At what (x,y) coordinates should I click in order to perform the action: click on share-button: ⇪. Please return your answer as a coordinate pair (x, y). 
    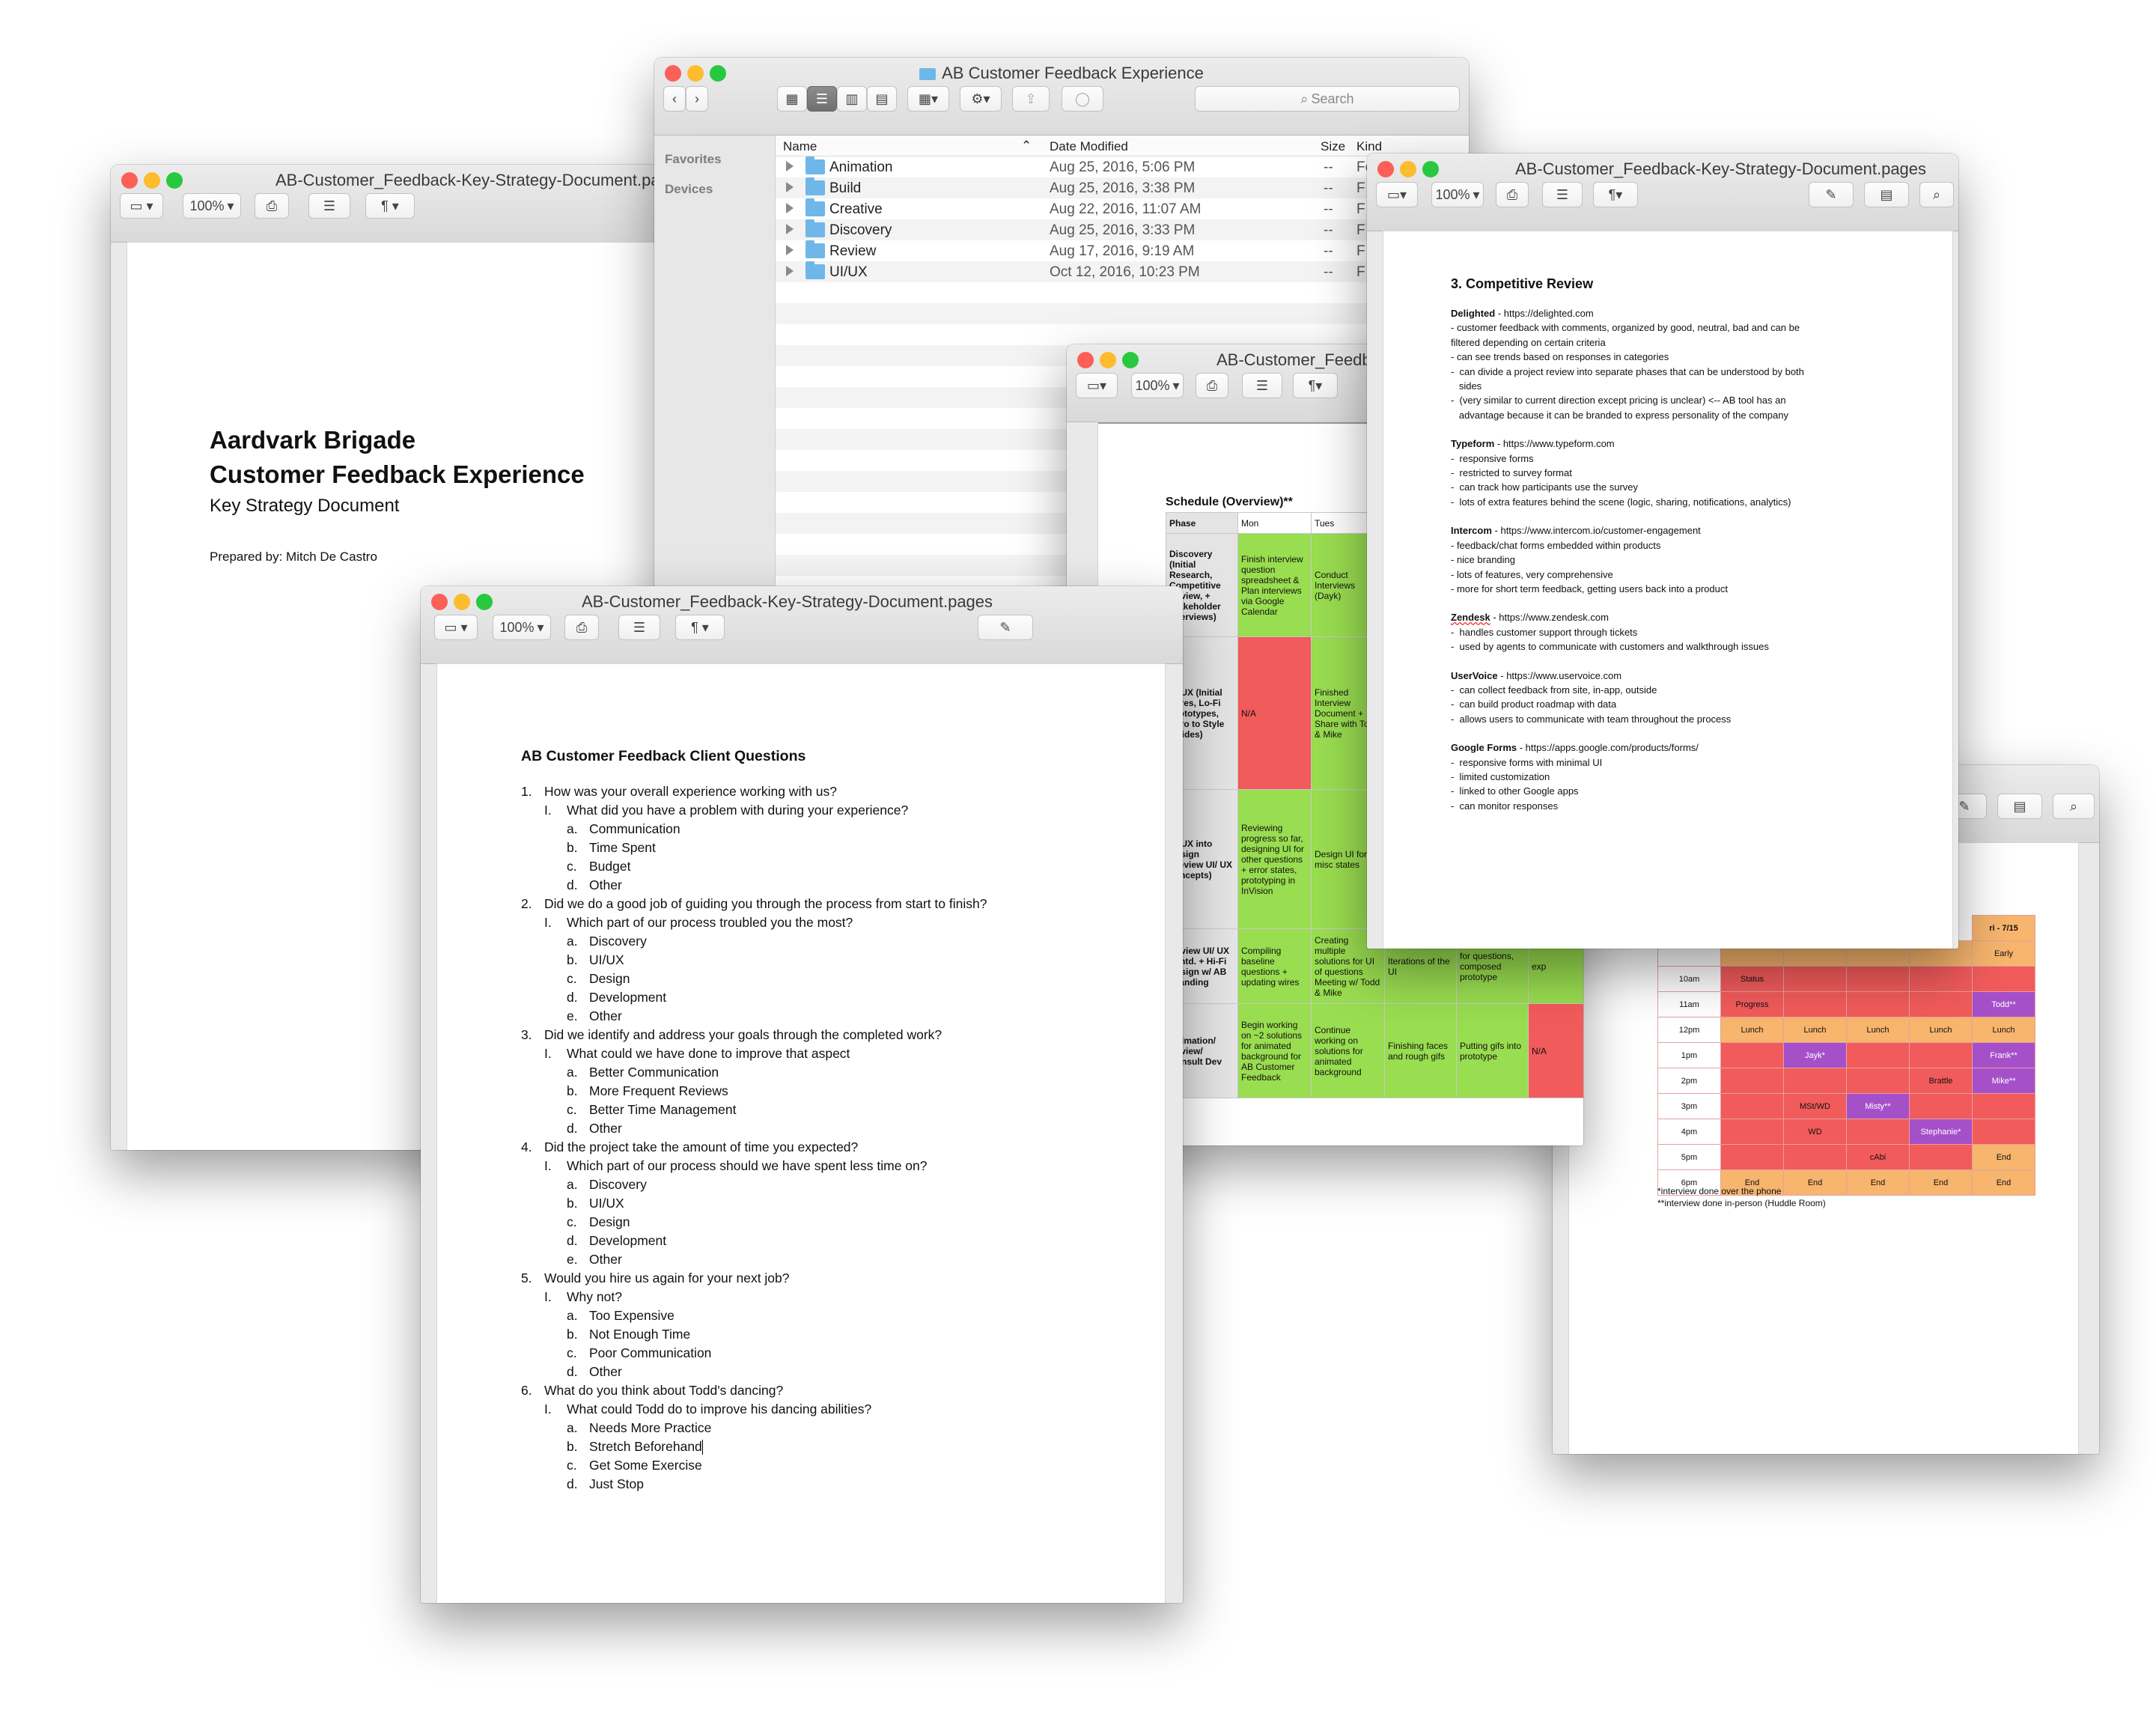
    Looking at the image, I should click on (1031, 99).